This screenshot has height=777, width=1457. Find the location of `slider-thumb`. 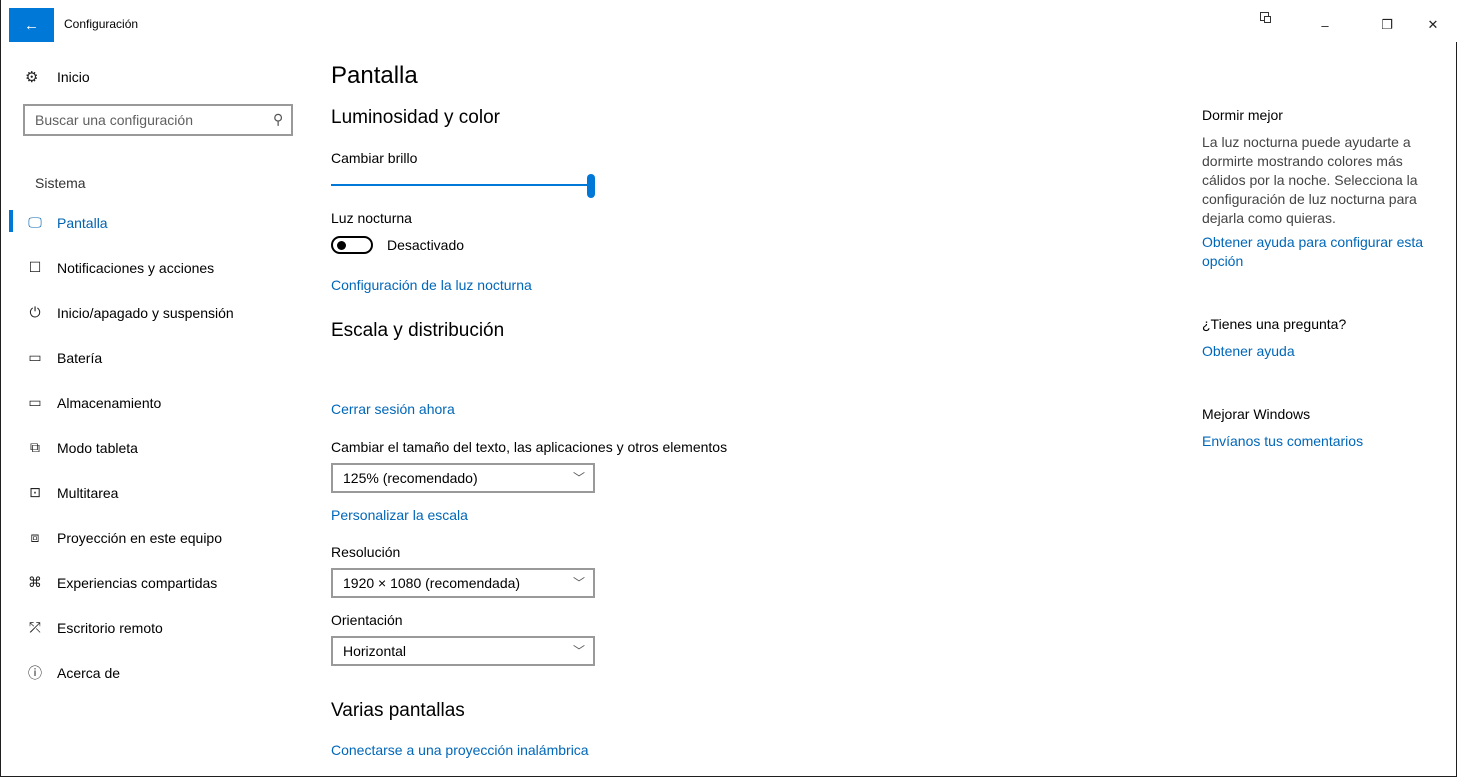

slider-thumb is located at coordinates (591, 186).